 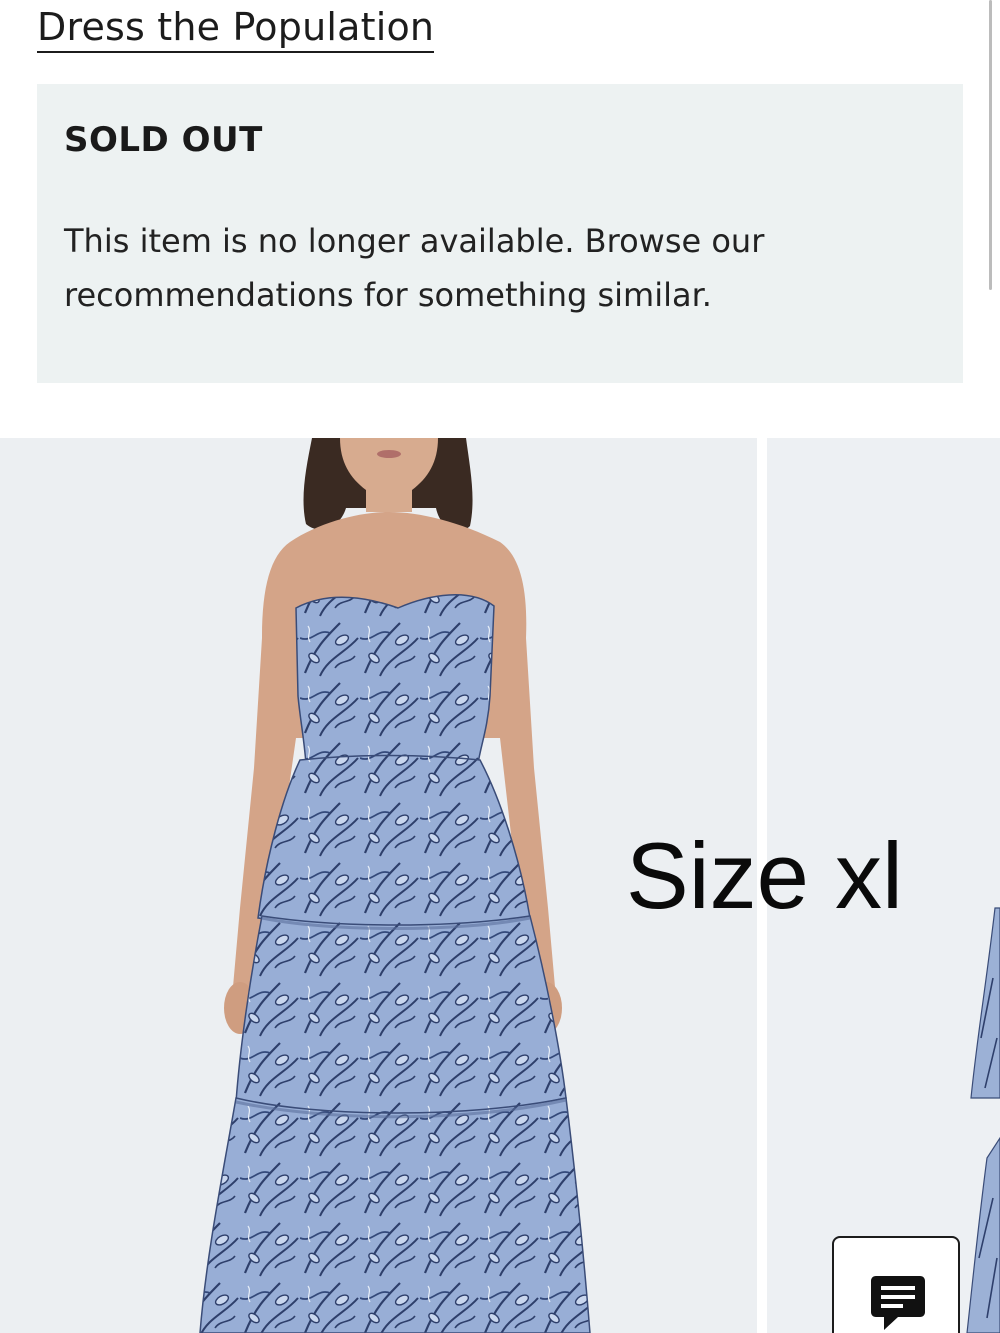 I want to click on chat-button, so click(x=896, y=1284).